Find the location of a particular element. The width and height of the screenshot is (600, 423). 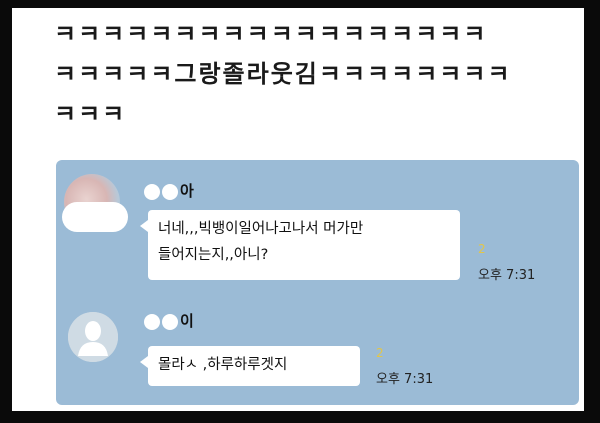

avatar is located at coordinates (95, 203).